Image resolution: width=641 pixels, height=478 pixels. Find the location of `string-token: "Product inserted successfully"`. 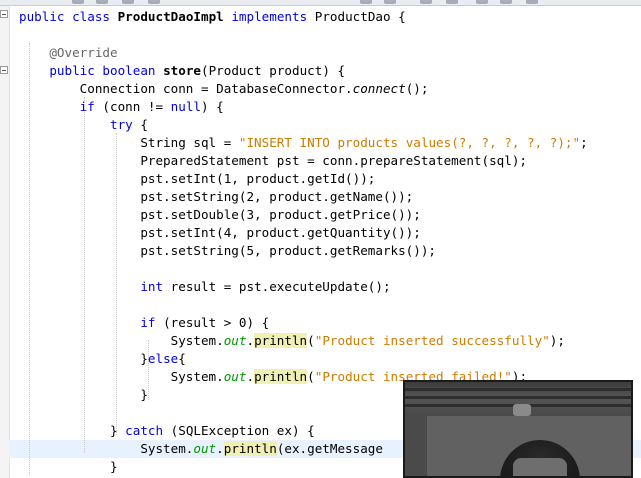

string-token: "Product inserted successfully" is located at coordinates (432, 340).